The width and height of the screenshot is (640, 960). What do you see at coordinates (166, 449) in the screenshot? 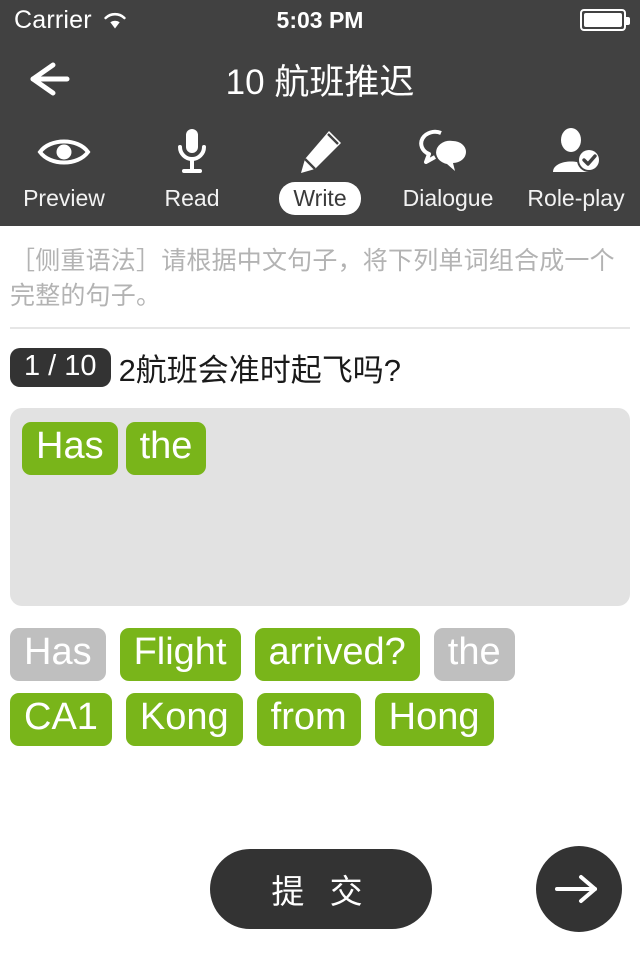
I see `answer-chip: the` at bounding box center [166, 449].